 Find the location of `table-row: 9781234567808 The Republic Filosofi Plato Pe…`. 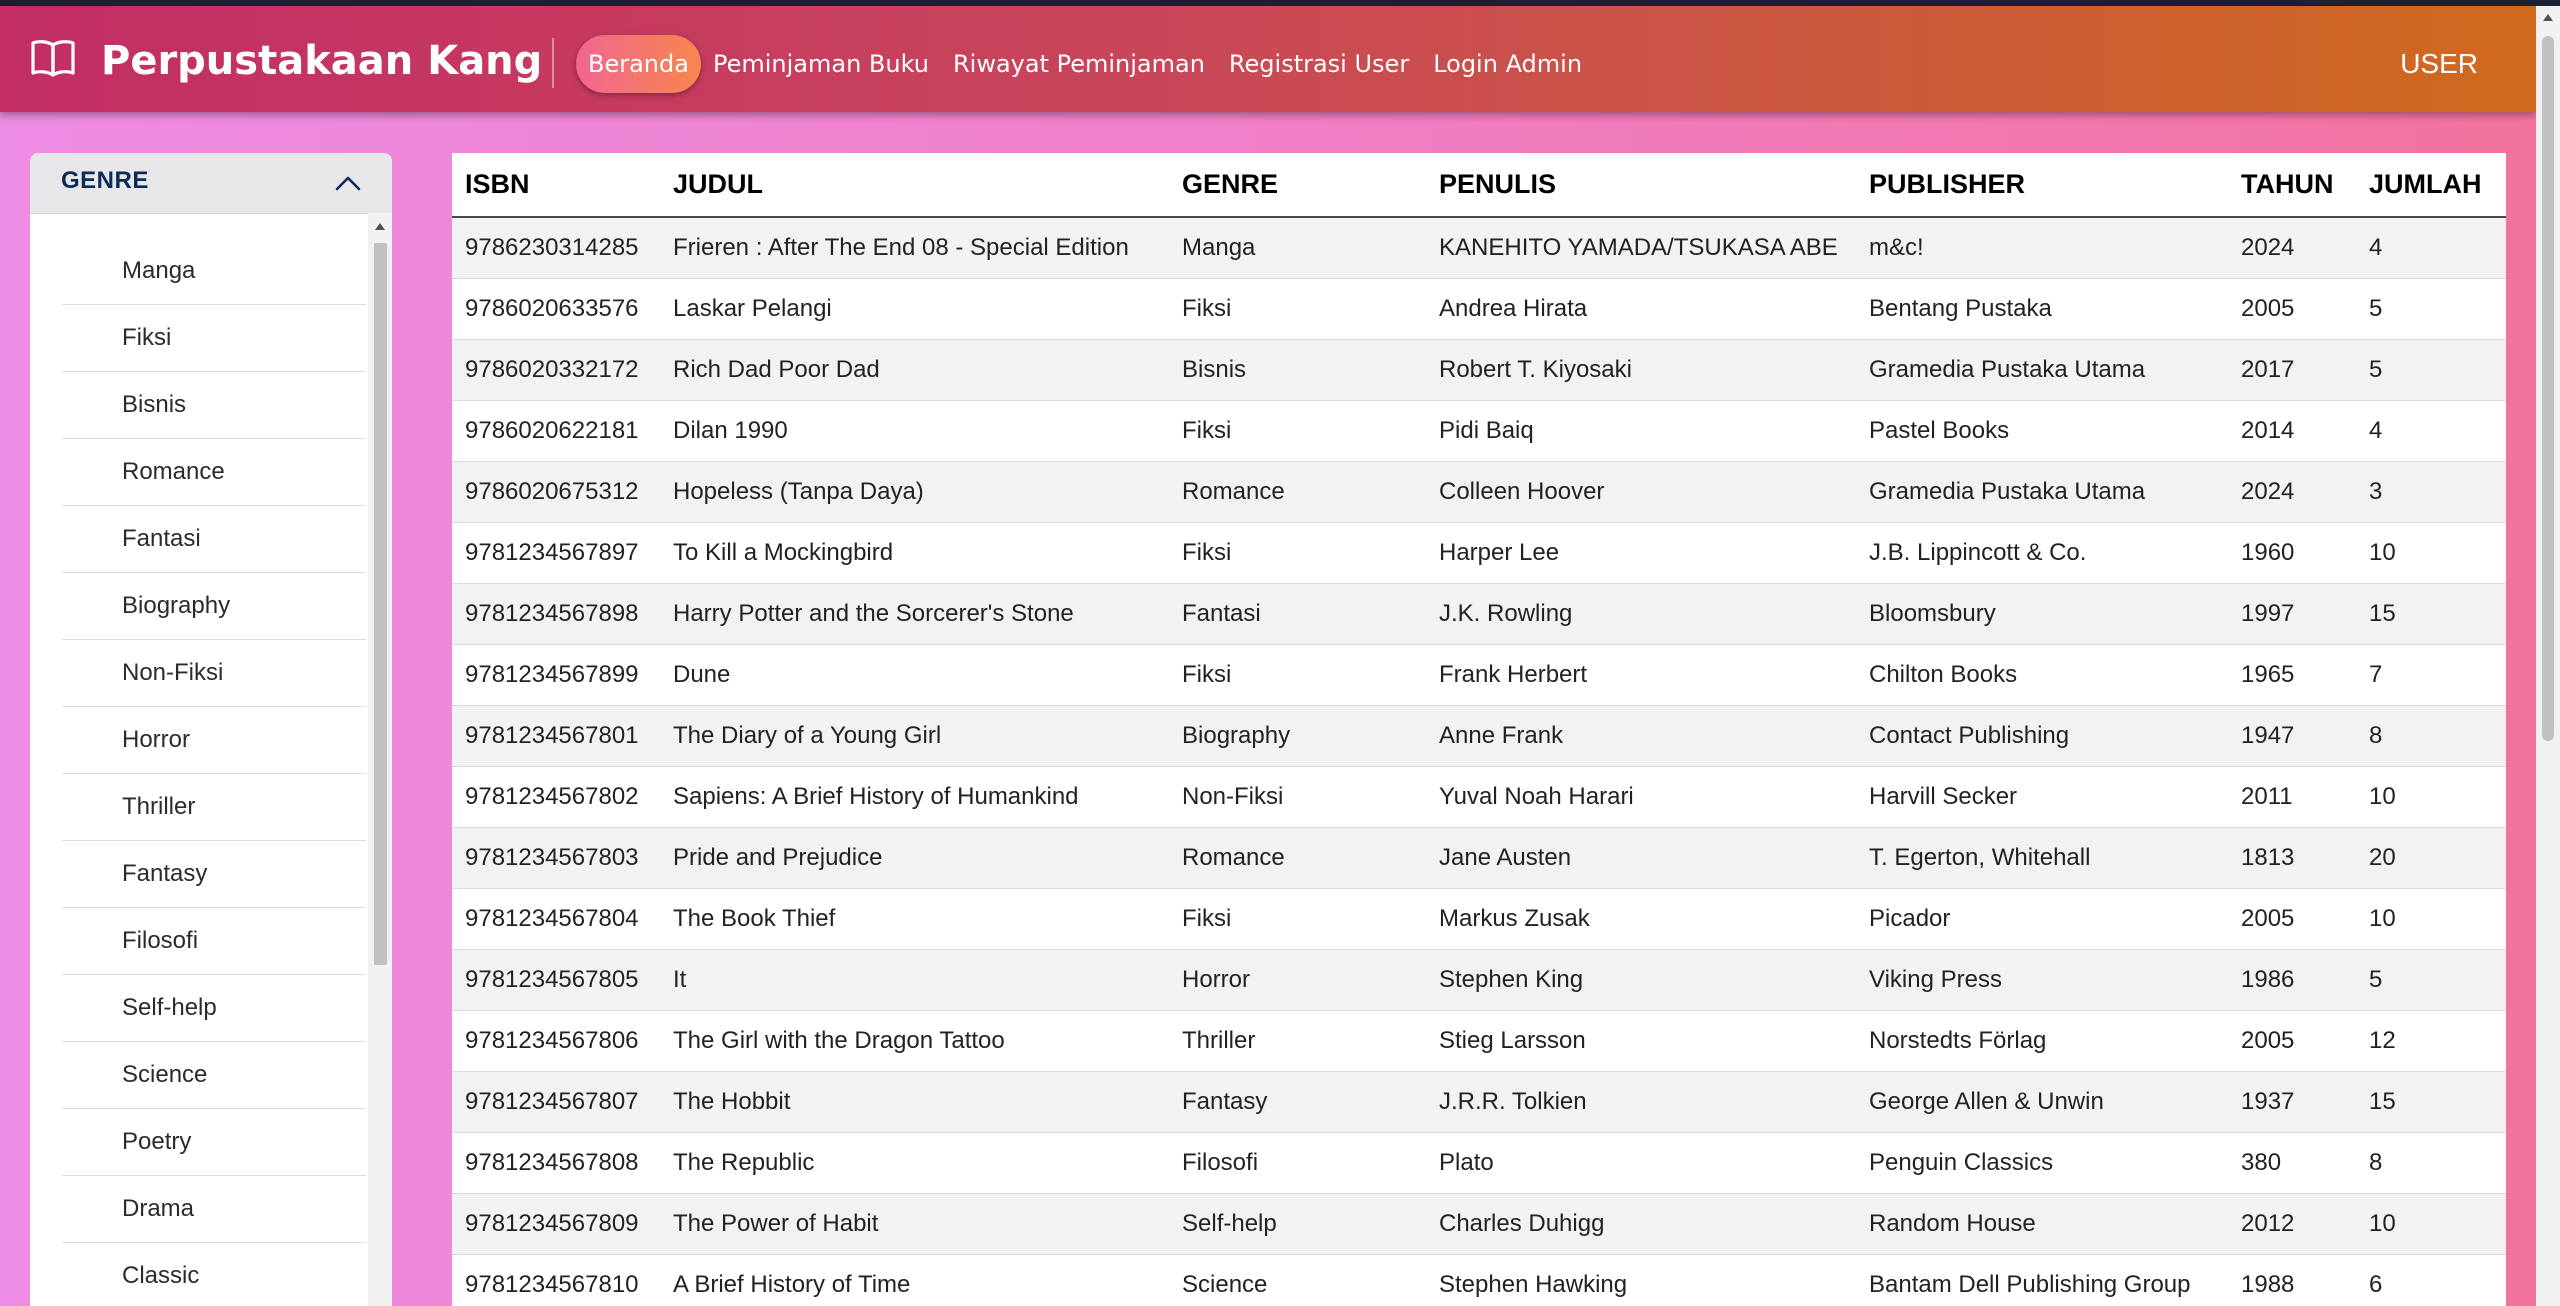

table-row: 9781234567808 The Republic Filosofi Plato Pe… is located at coordinates (1479, 1163).